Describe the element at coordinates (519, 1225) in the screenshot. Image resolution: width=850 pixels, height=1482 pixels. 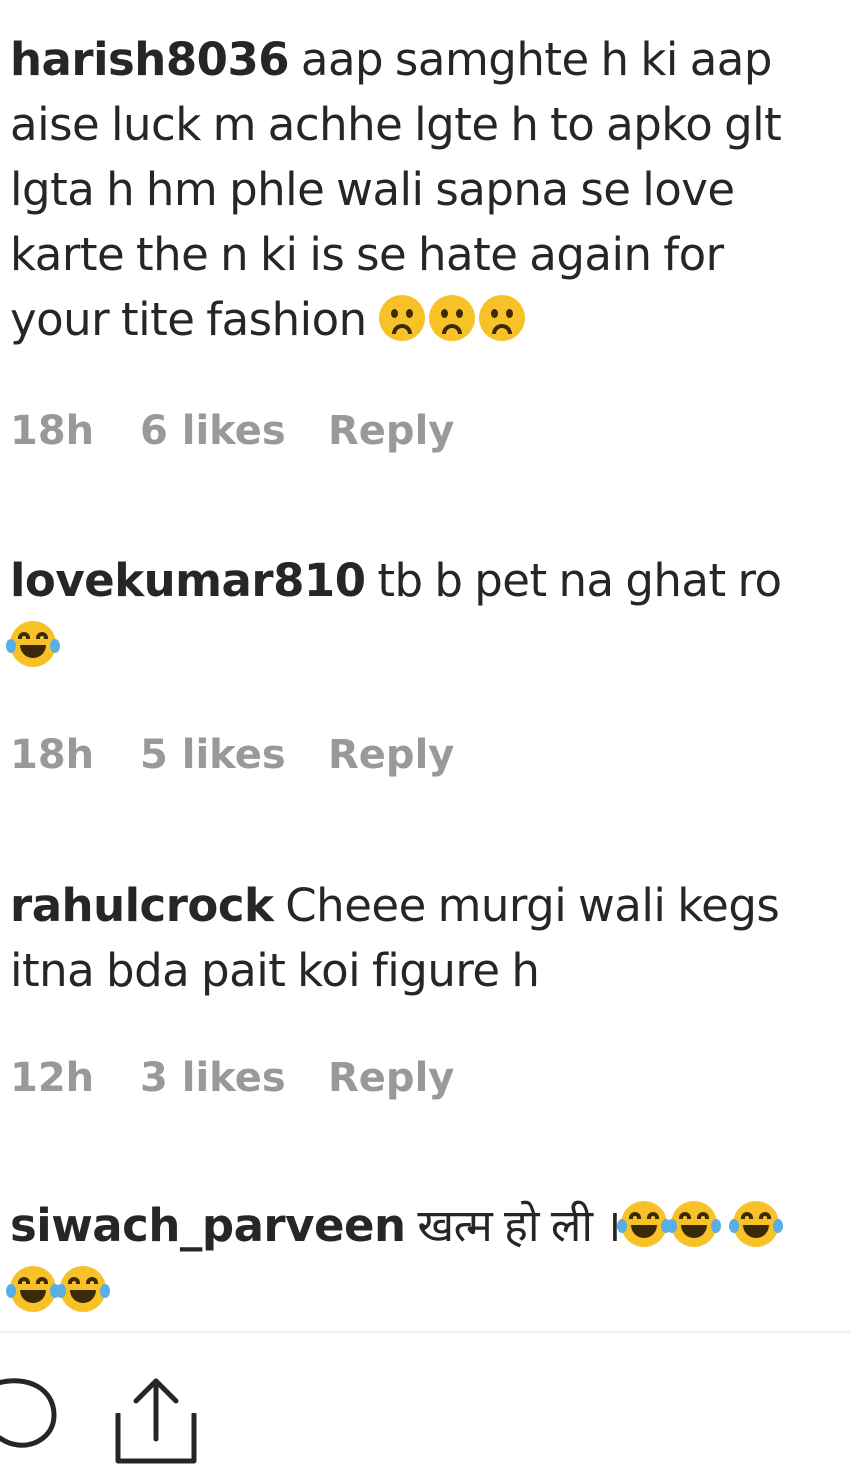
I see `comment-body: खत्म हो ली ।` at that location.